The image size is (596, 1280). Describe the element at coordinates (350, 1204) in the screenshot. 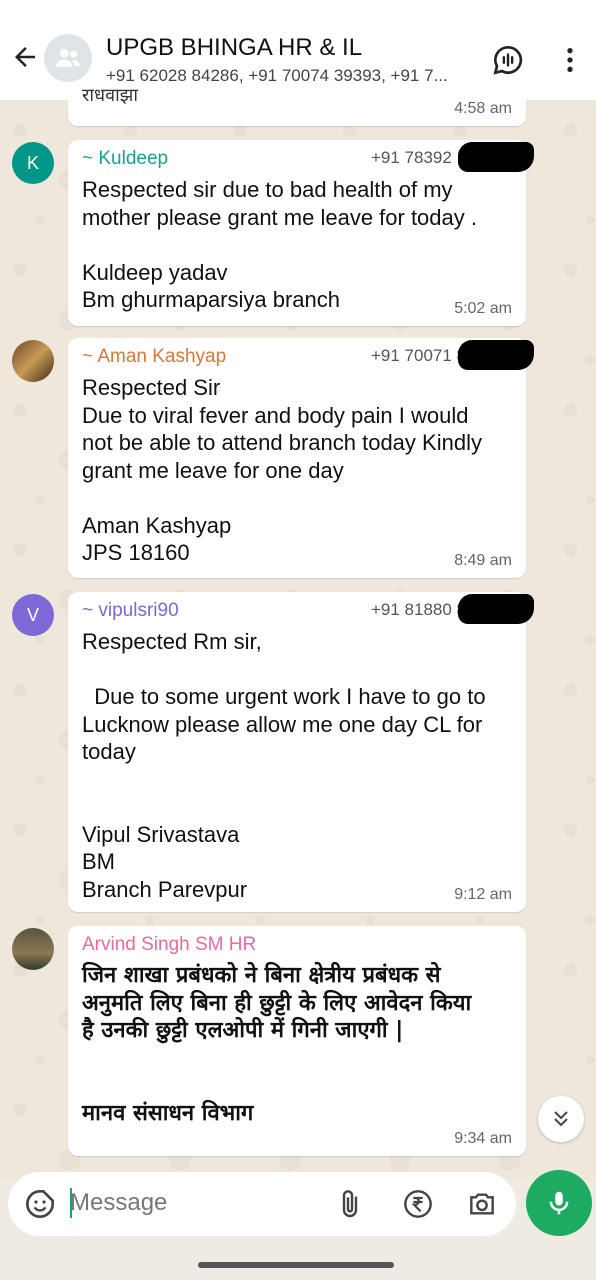

I see `attach-icon` at that location.